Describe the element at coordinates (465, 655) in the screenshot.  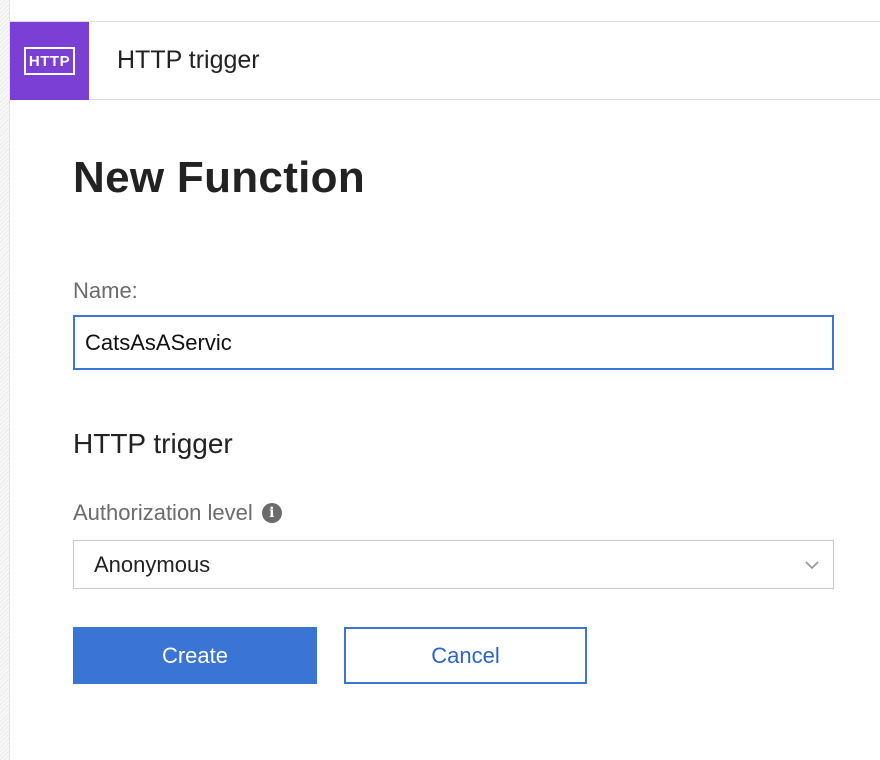
I see `cancel-button: Cancel` at that location.